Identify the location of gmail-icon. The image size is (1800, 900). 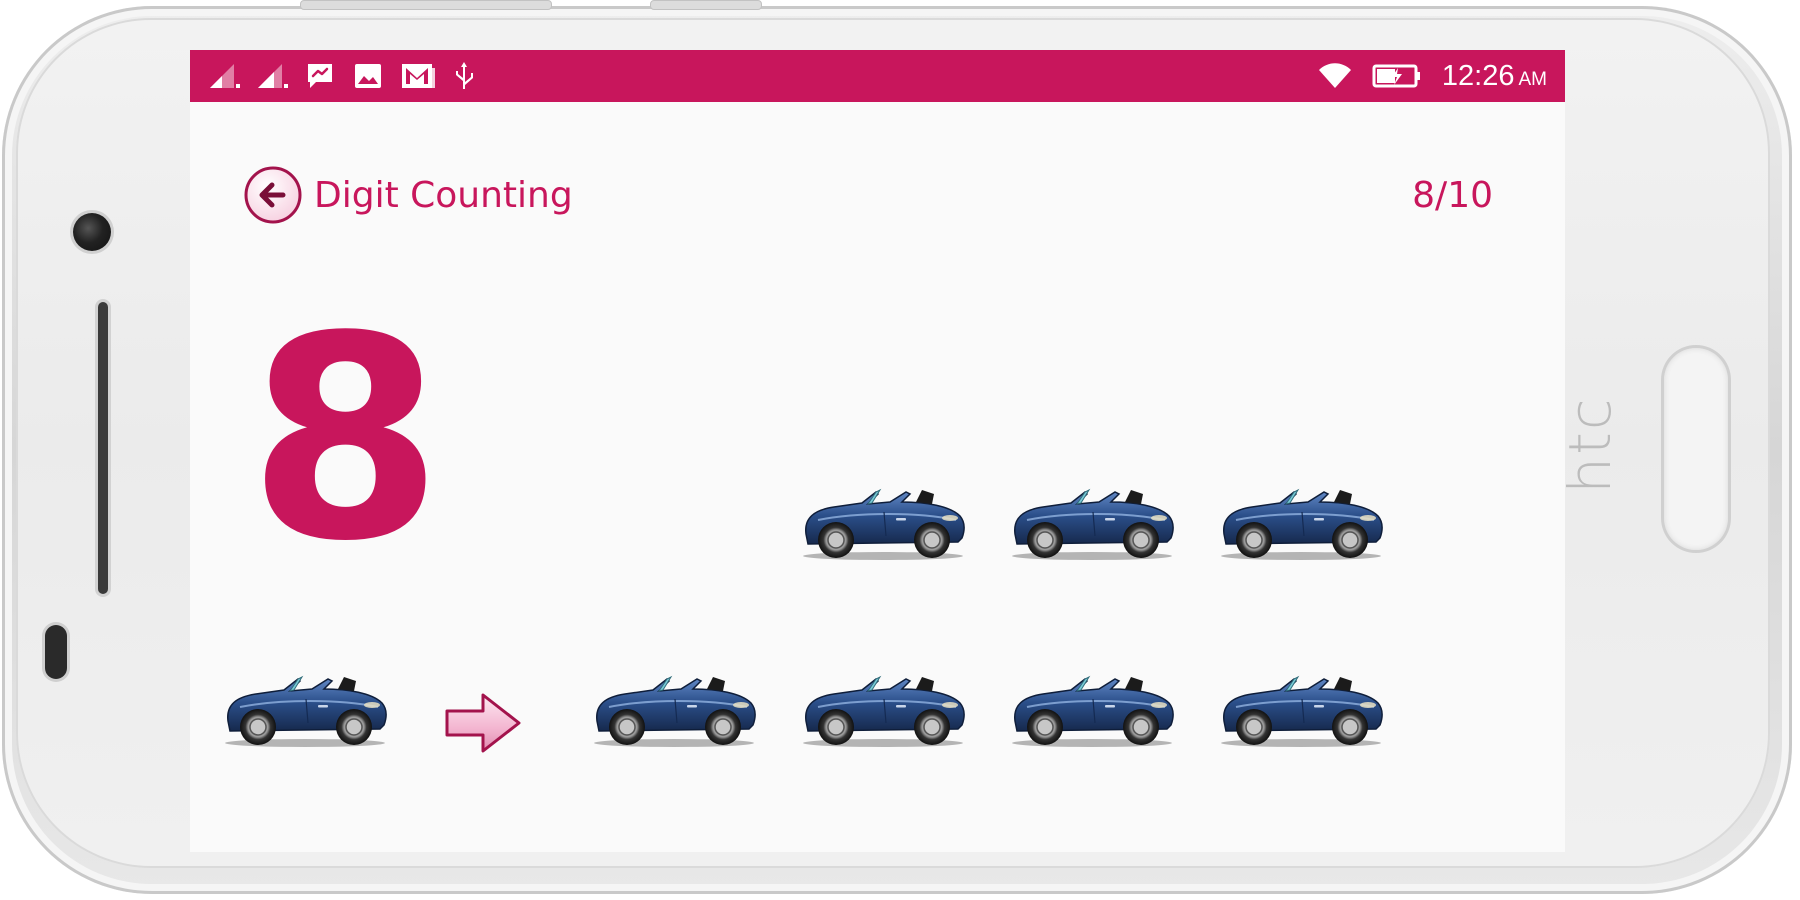
(418, 76).